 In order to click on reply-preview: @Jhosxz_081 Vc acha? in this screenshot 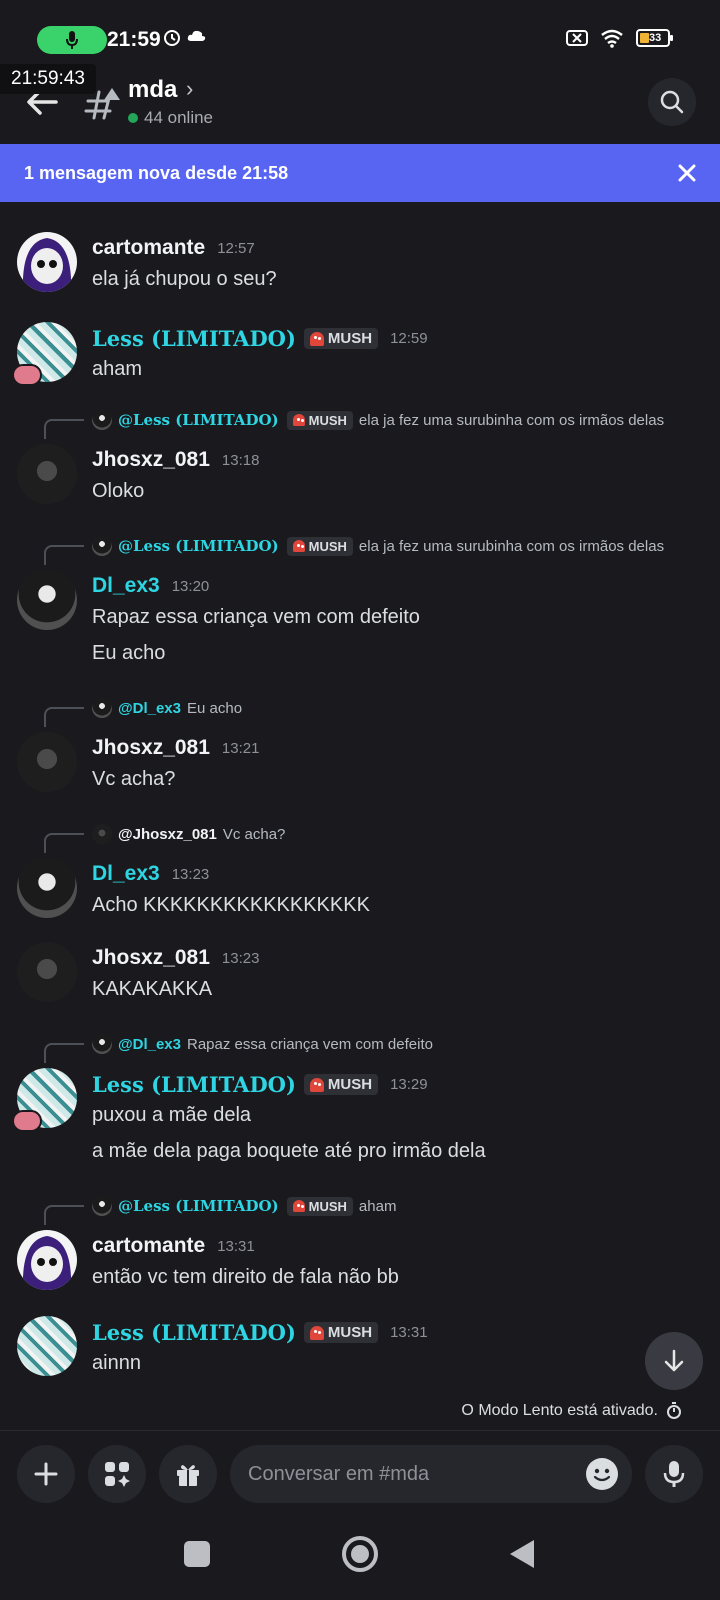, I will do `click(164, 837)`.